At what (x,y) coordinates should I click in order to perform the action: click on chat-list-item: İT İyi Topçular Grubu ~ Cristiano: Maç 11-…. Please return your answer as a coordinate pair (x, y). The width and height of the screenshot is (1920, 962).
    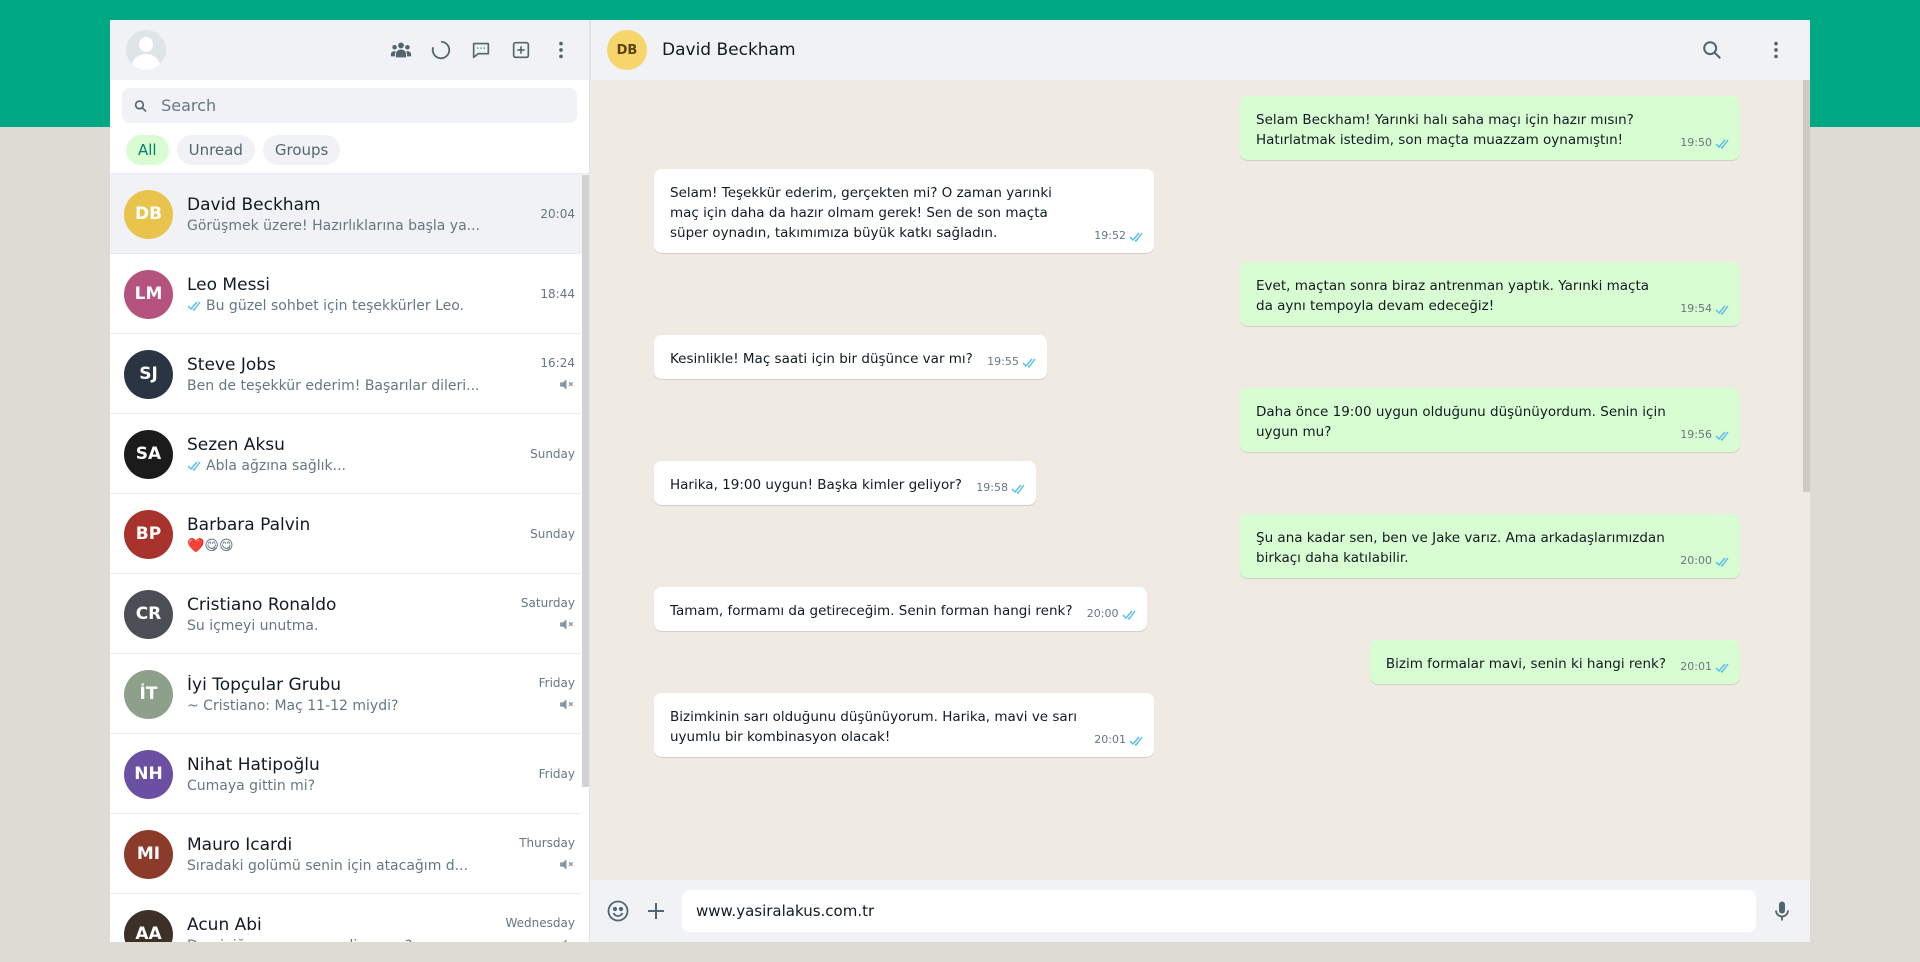
    Looking at the image, I should click on (349, 694).